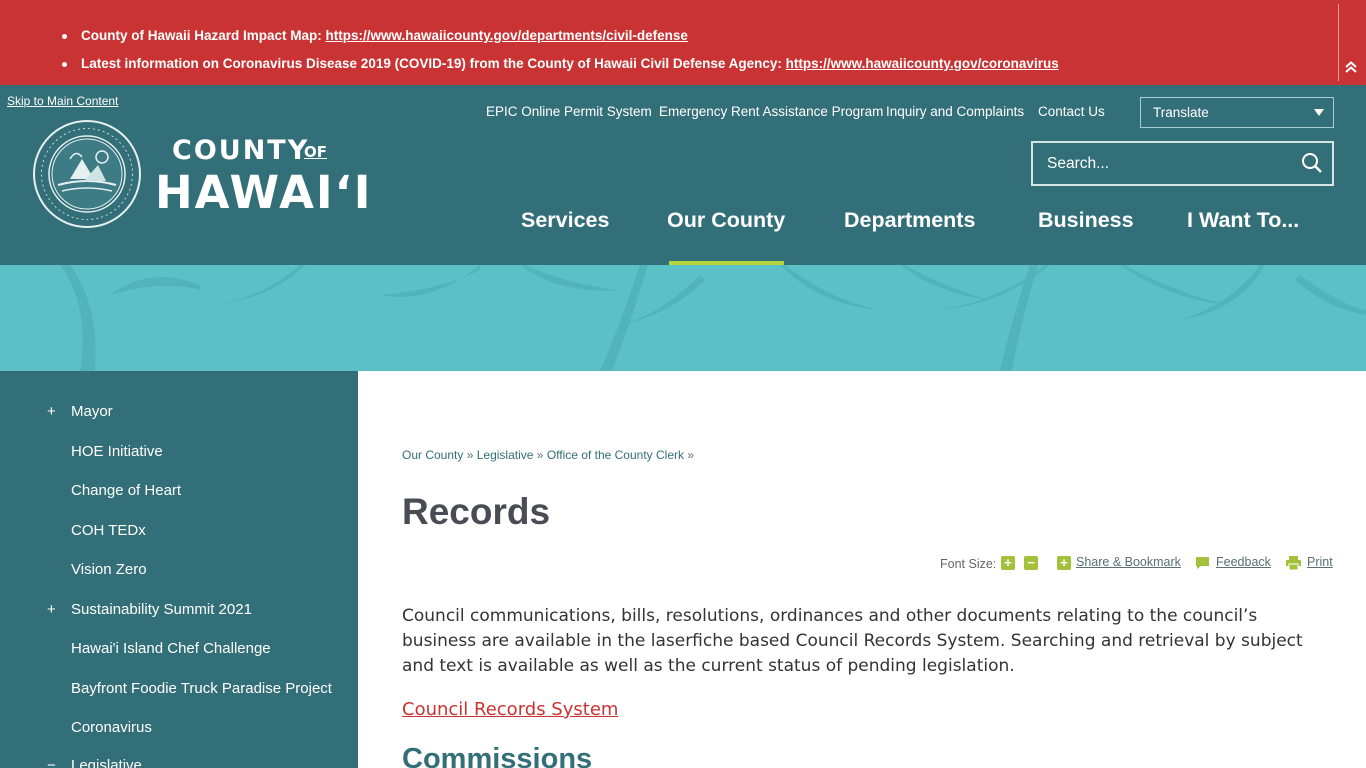 Image resolution: width=1366 pixels, height=768 pixels. Describe the element at coordinates (1243, 562) in the screenshot. I see `feedback-link: Feedback` at that location.